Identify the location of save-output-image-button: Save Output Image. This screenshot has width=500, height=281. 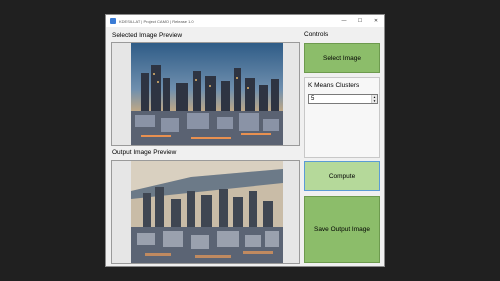
(342, 229).